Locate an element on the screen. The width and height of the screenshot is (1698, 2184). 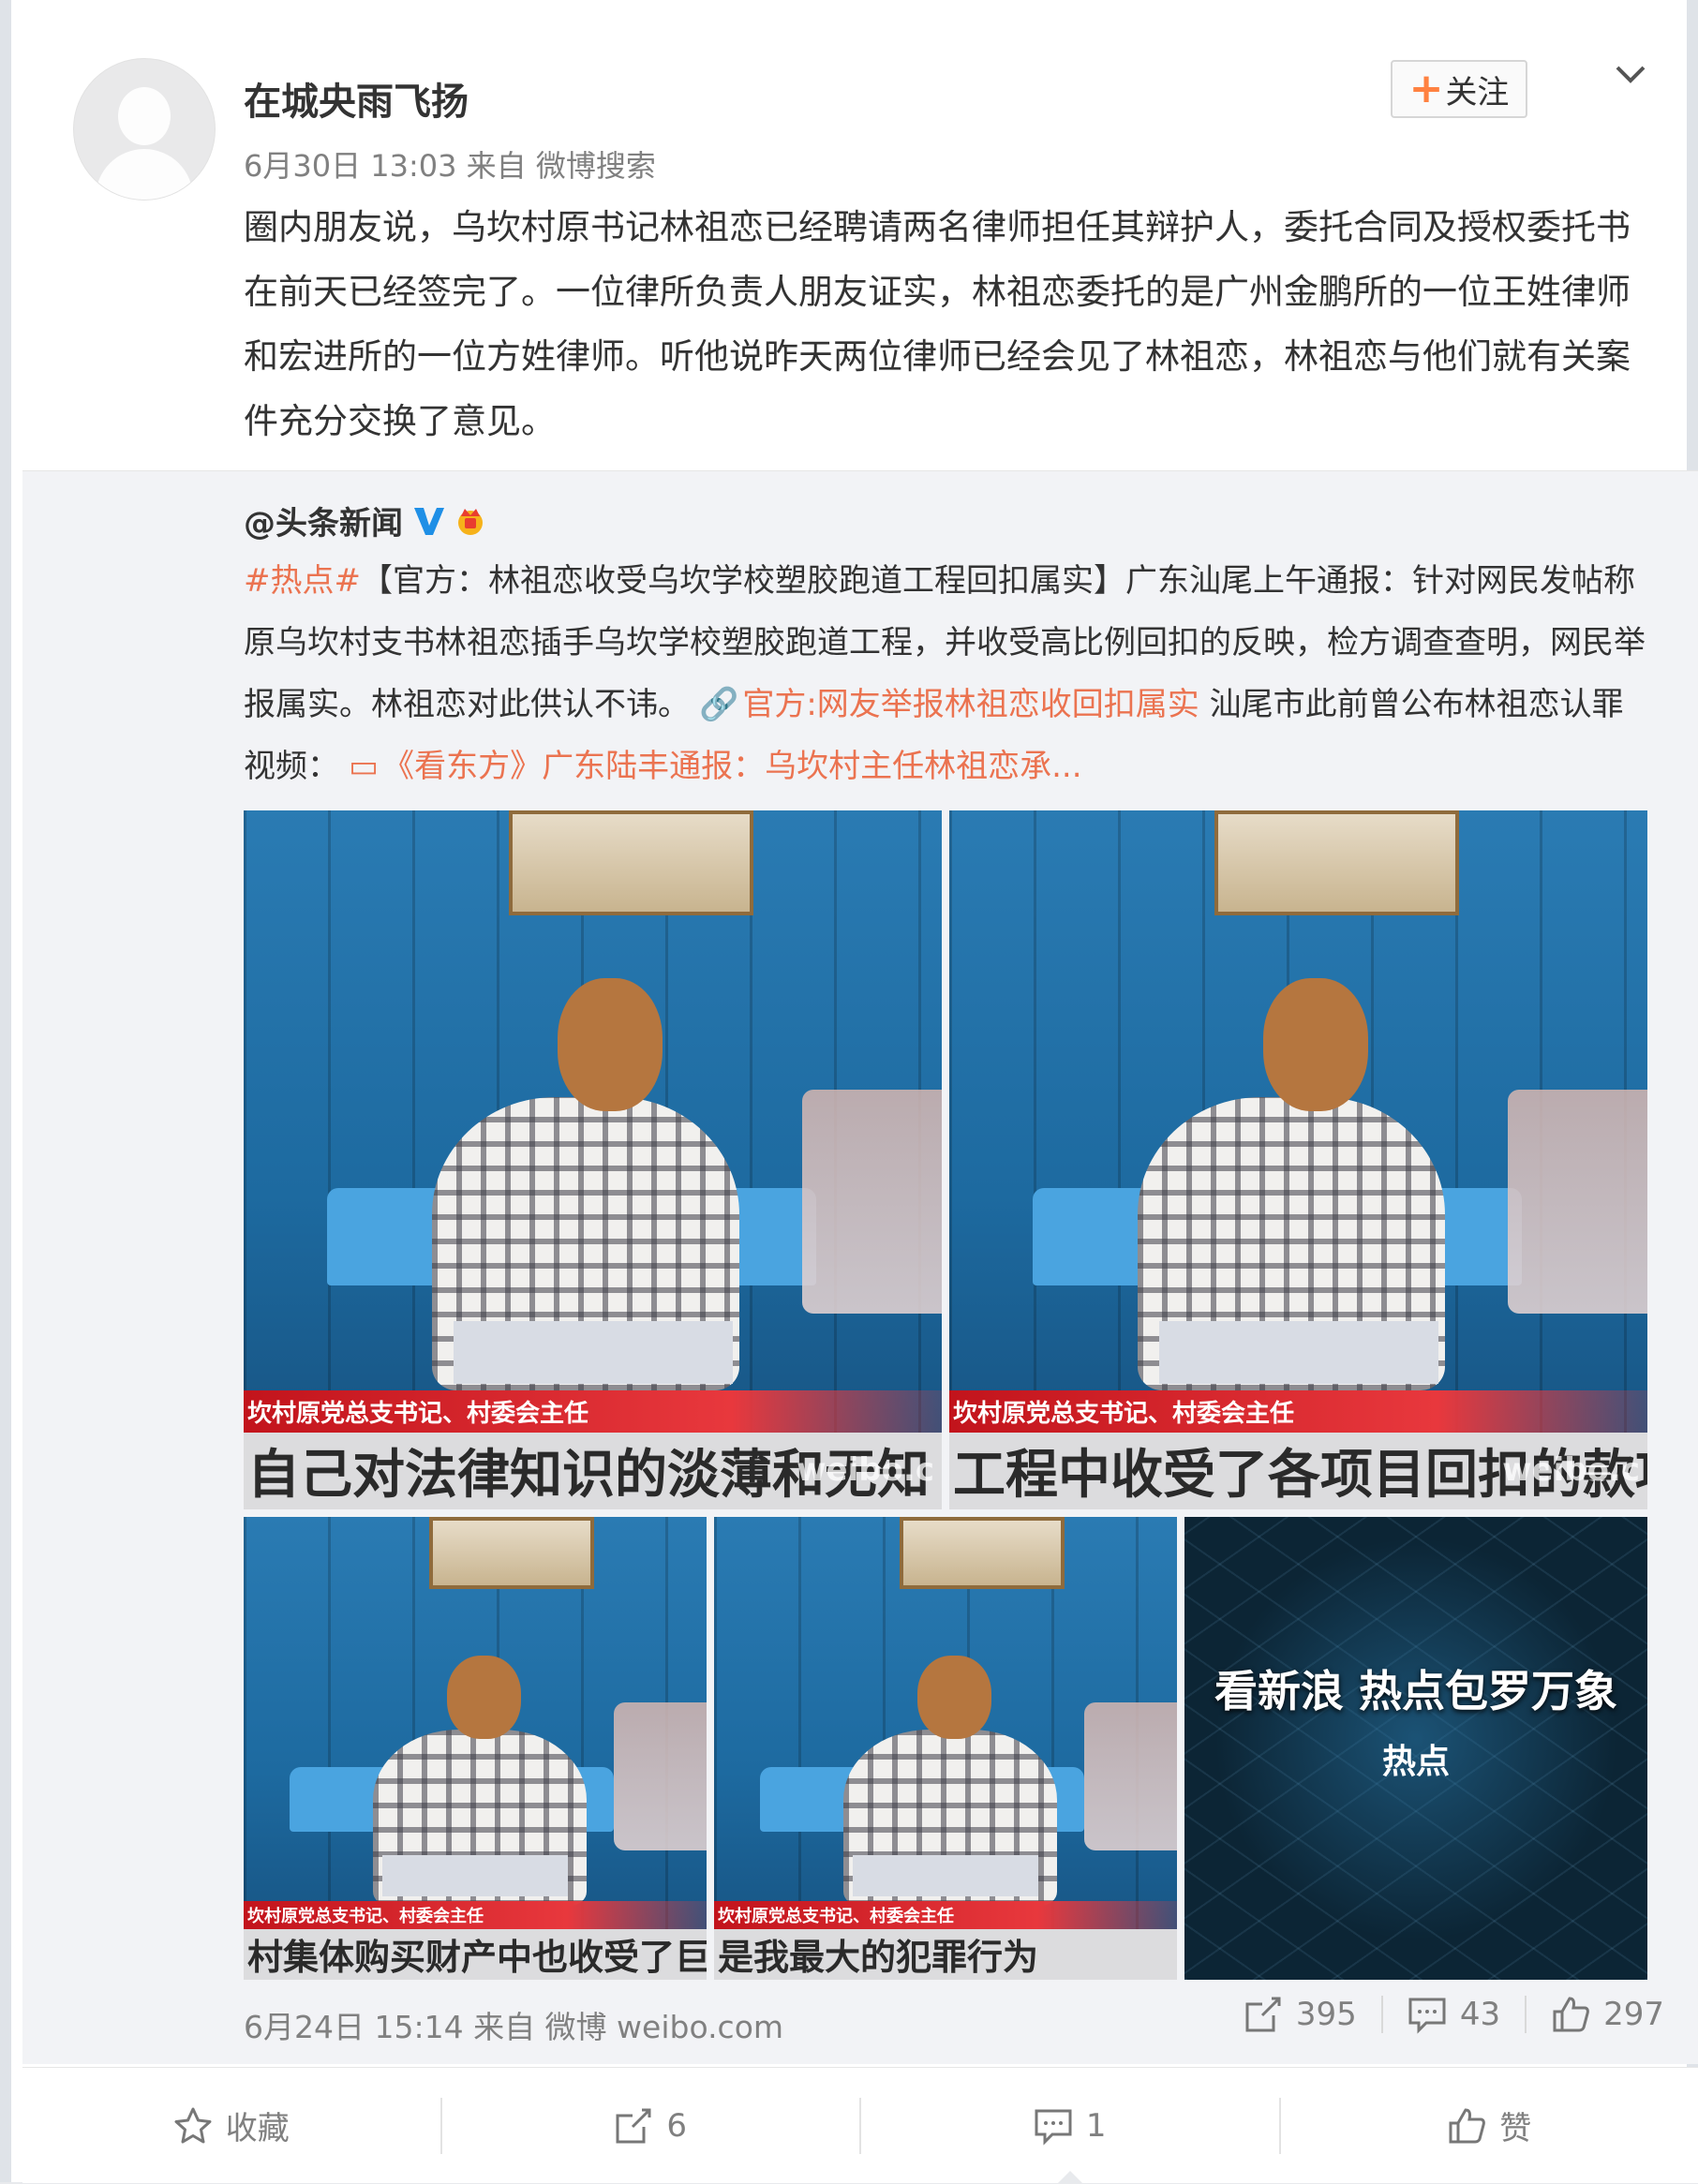
video-thumbnail: 坎村原党总支书记、村委会主任 是我最大的犯罪行为 is located at coordinates (945, 1748).